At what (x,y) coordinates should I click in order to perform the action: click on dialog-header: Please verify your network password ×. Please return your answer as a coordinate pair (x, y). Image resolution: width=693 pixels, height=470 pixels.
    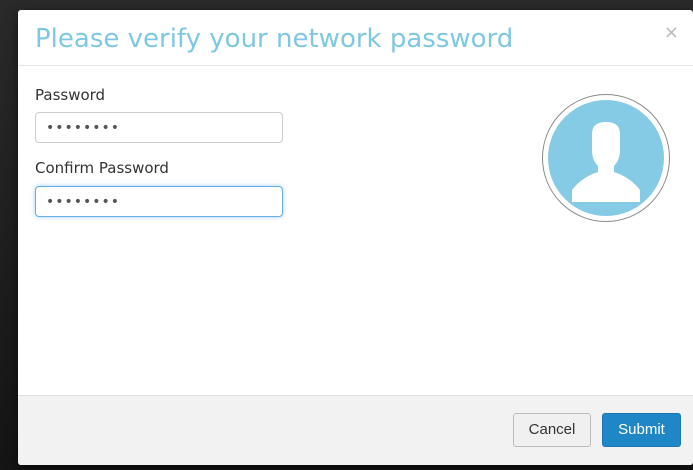
    Looking at the image, I should click on (355, 38).